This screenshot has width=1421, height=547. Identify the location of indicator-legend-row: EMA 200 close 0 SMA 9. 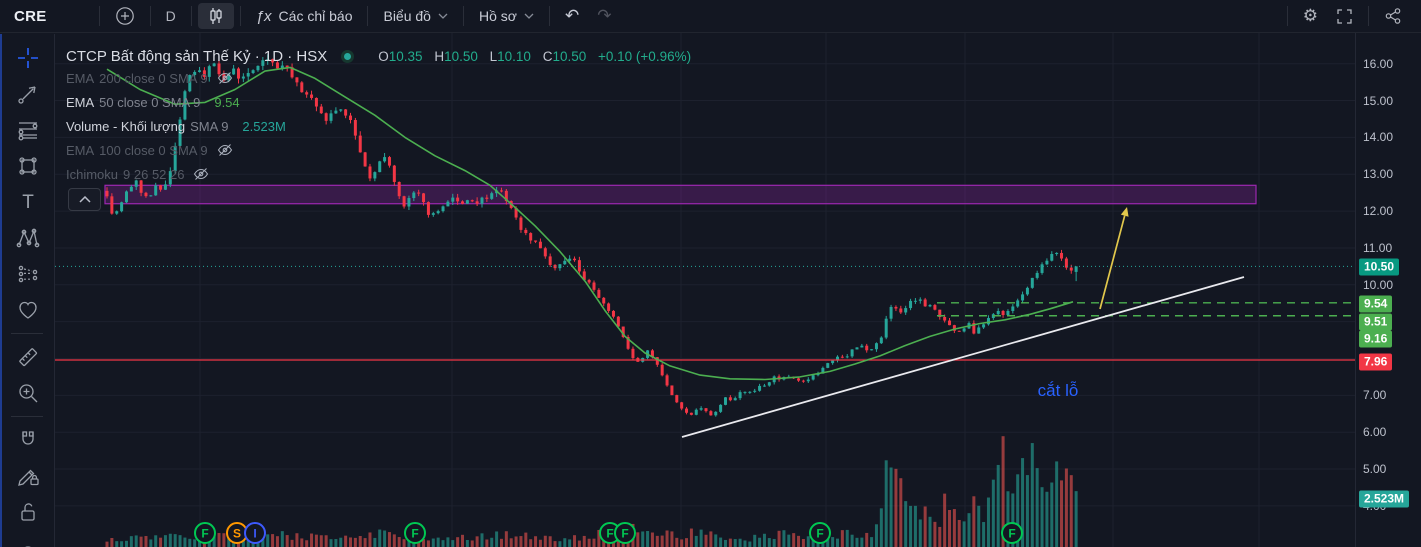
(378, 78).